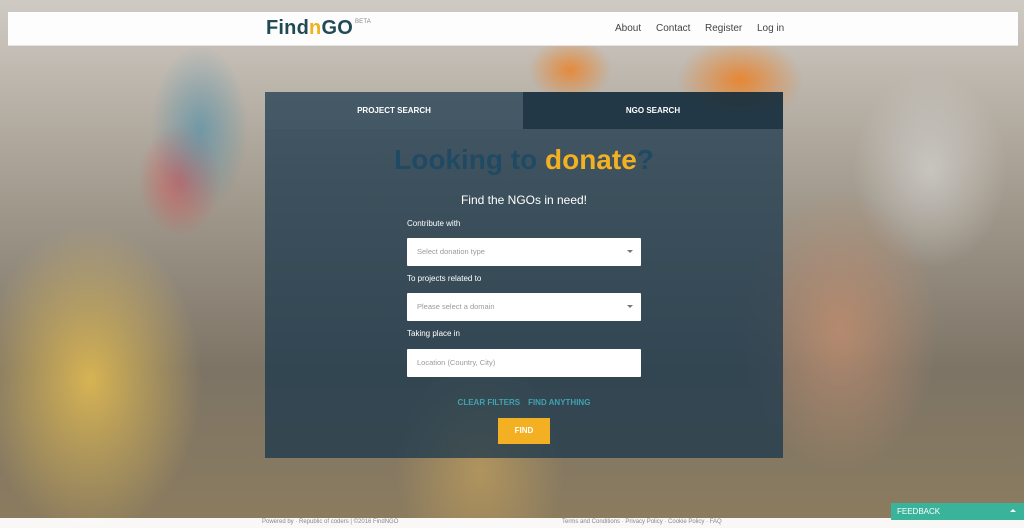 The width and height of the screenshot is (1024, 528). What do you see at coordinates (434, 223) in the screenshot?
I see `contribute-label: Contribute with` at bounding box center [434, 223].